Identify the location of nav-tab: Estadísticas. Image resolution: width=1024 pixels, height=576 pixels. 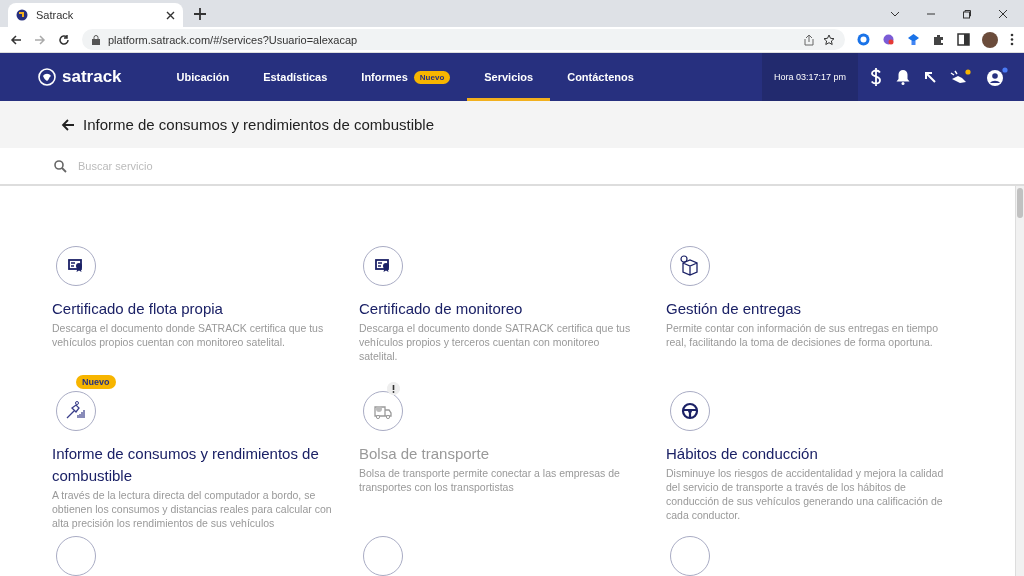
(295, 77).